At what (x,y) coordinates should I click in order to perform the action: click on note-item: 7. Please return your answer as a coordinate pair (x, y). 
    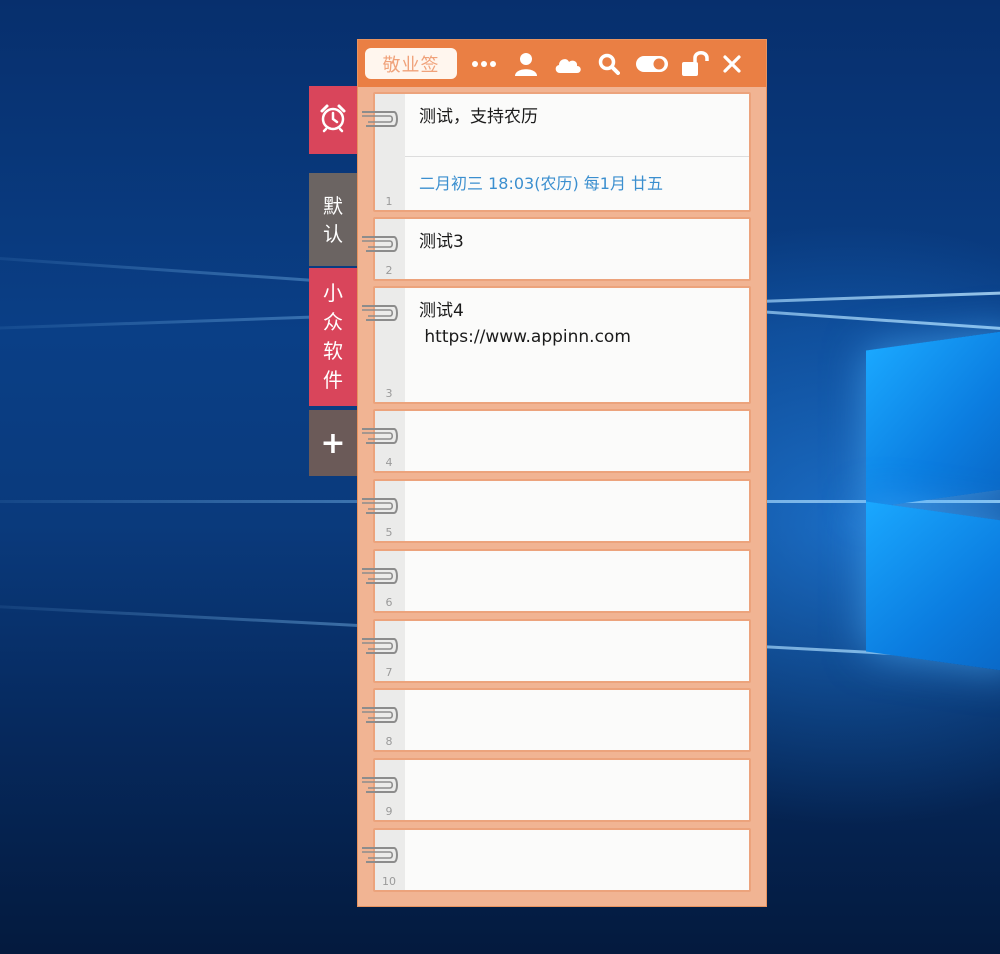
    Looking at the image, I should click on (556, 651).